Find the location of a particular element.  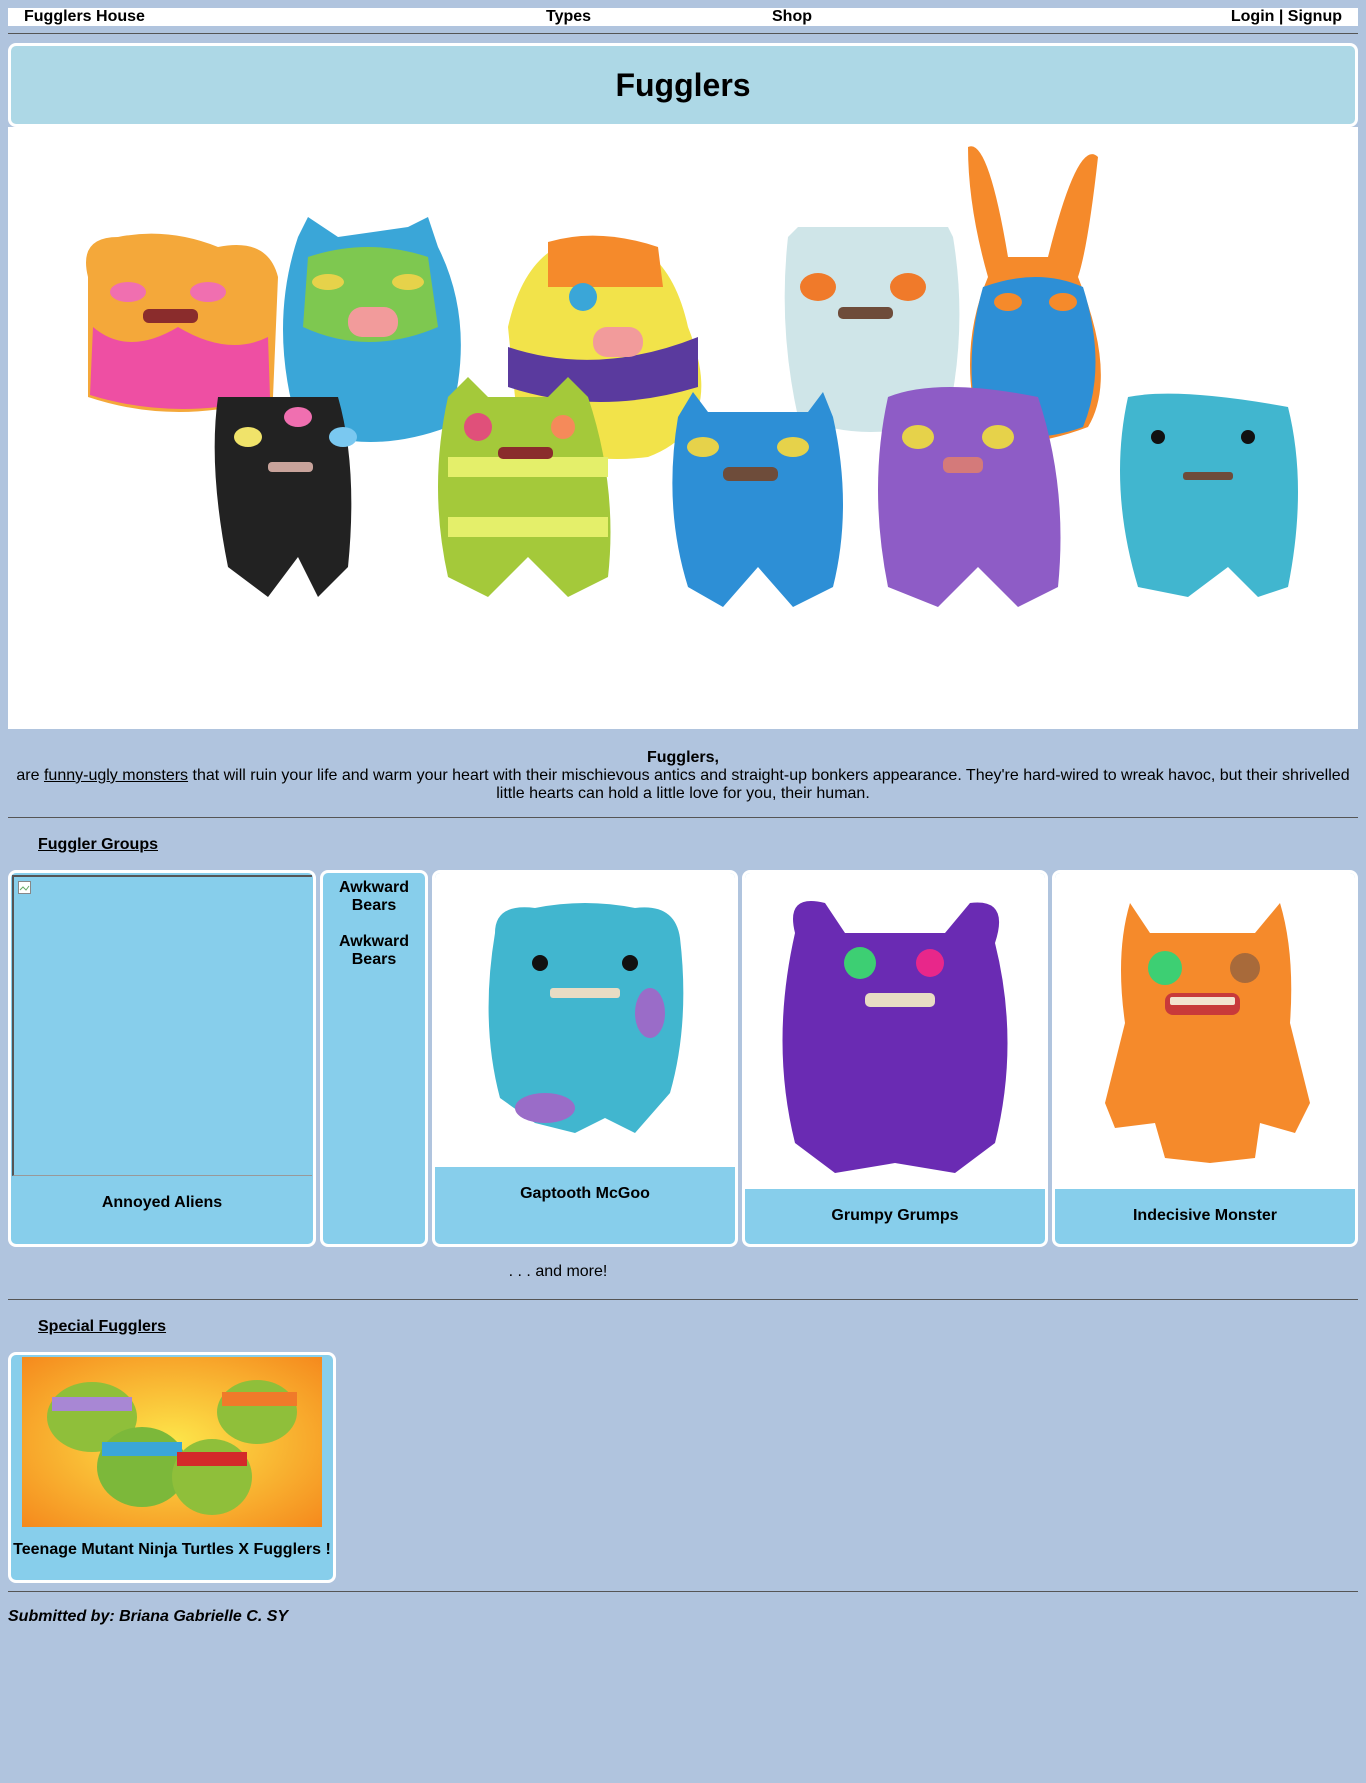

gaptooth-mcgoo-image is located at coordinates (585, 1020).